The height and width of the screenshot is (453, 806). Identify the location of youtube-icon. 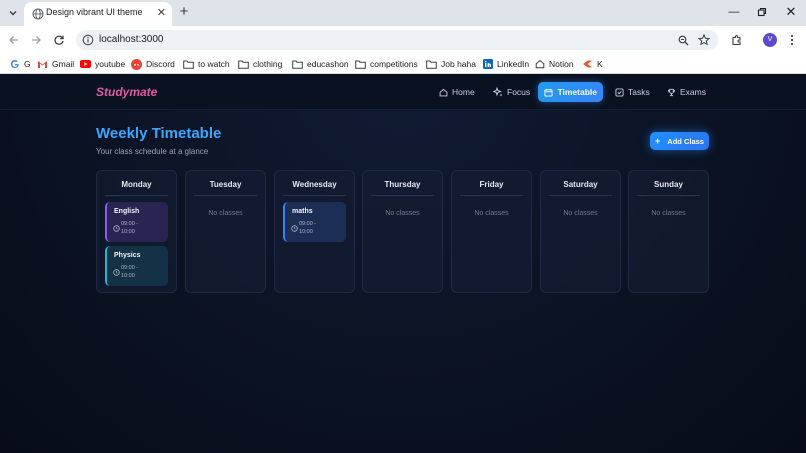
(85, 64).